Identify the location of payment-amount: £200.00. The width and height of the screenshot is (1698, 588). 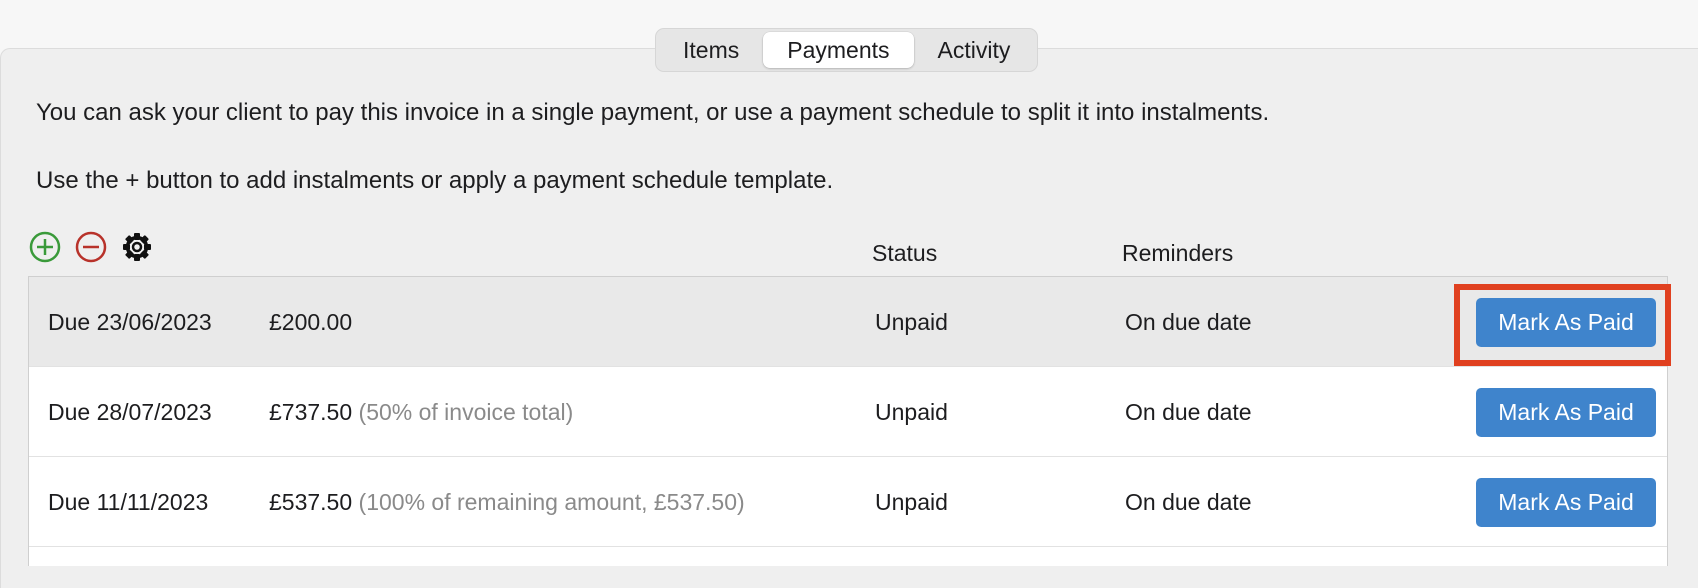
(311, 322).